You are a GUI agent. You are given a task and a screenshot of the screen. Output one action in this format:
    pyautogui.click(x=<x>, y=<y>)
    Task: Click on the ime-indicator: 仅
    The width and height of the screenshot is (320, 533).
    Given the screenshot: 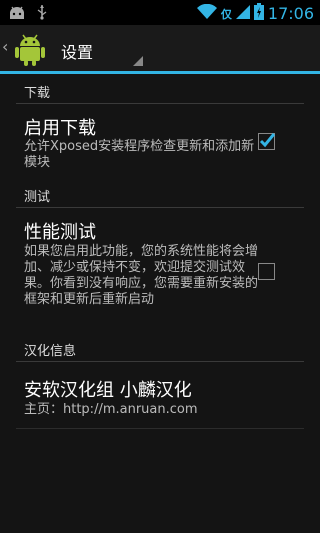 What is the action you would take?
    pyautogui.click(x=226, y=14)
    